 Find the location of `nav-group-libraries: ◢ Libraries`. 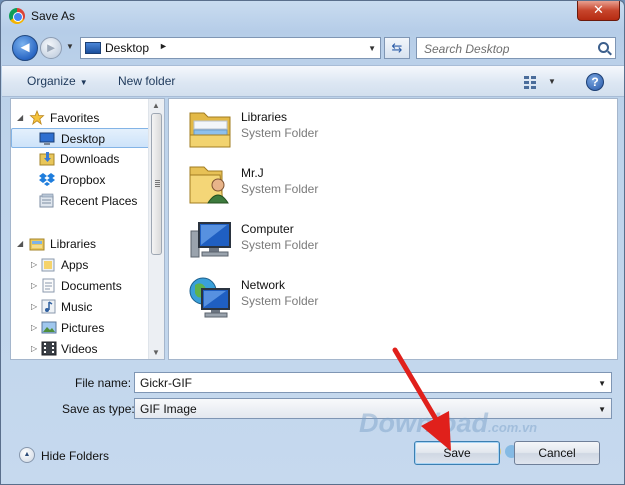

nav-group-libraries: ◢ Libraries is located at coordinates (82, 244).